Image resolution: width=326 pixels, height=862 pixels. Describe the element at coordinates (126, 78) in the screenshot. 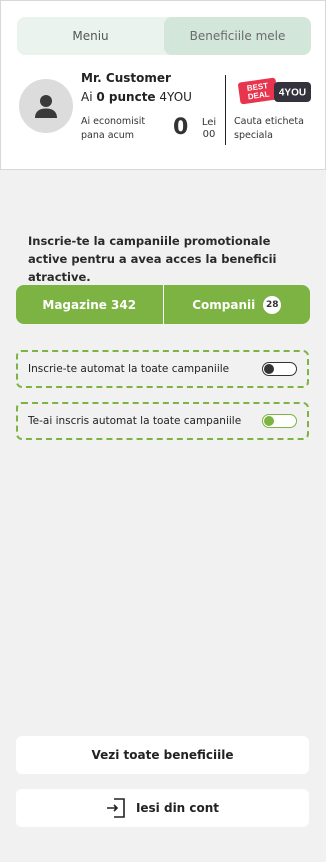

I see `customer-name: Mr. Customer` at that location.